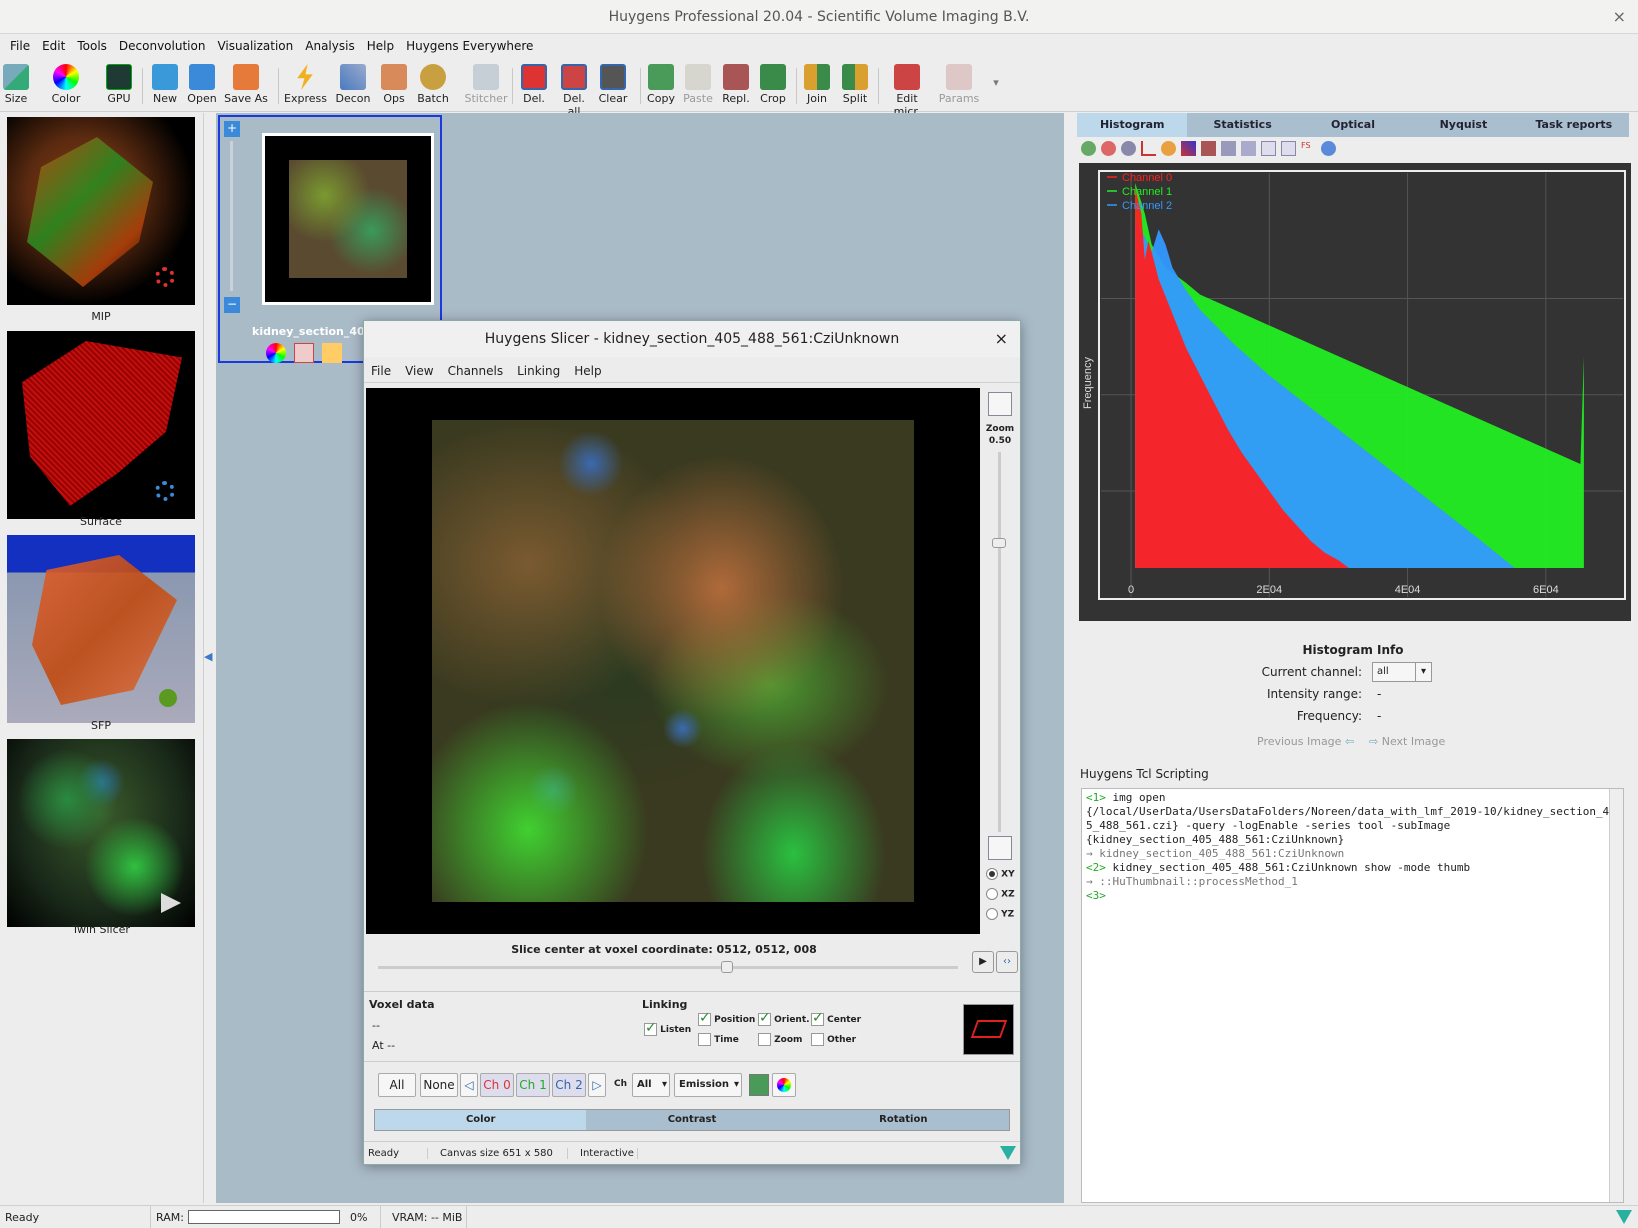 The height and width of the screenshot is (1228, 1638). I want to click on menu-tools: Tools, so click(92, 46).